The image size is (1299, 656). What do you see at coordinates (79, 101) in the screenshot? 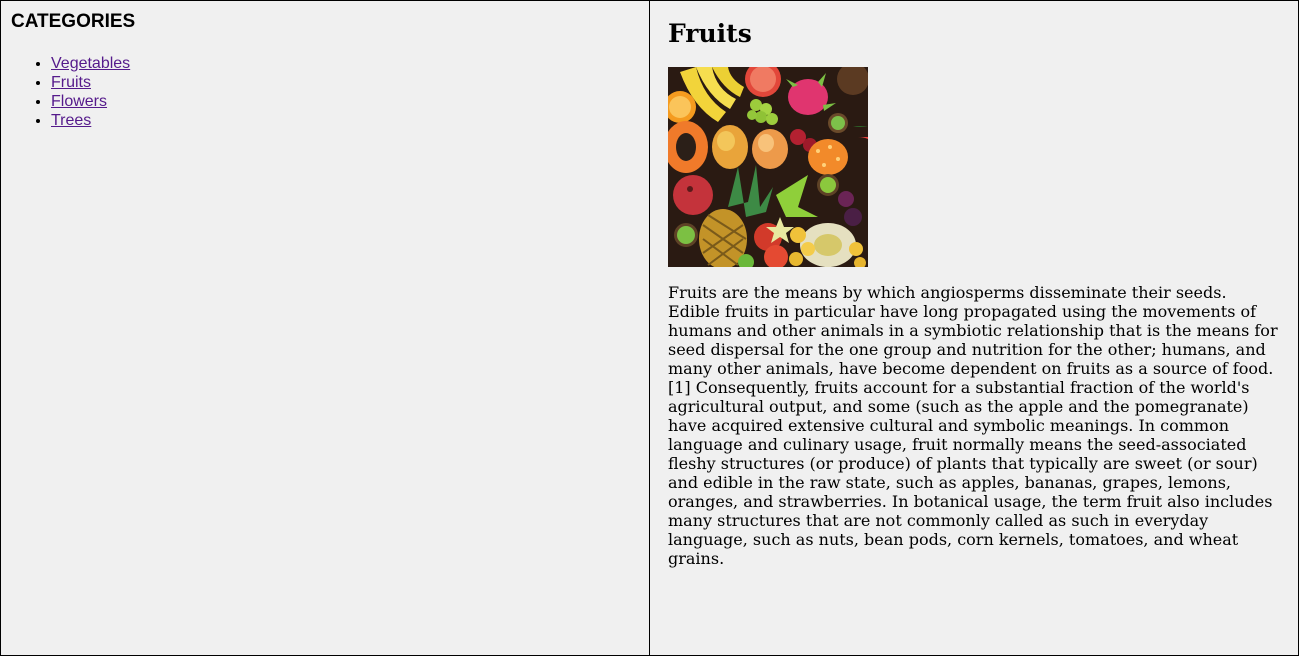
I see `category-link-flowers: Flowers` at bounding box center [79, 101].